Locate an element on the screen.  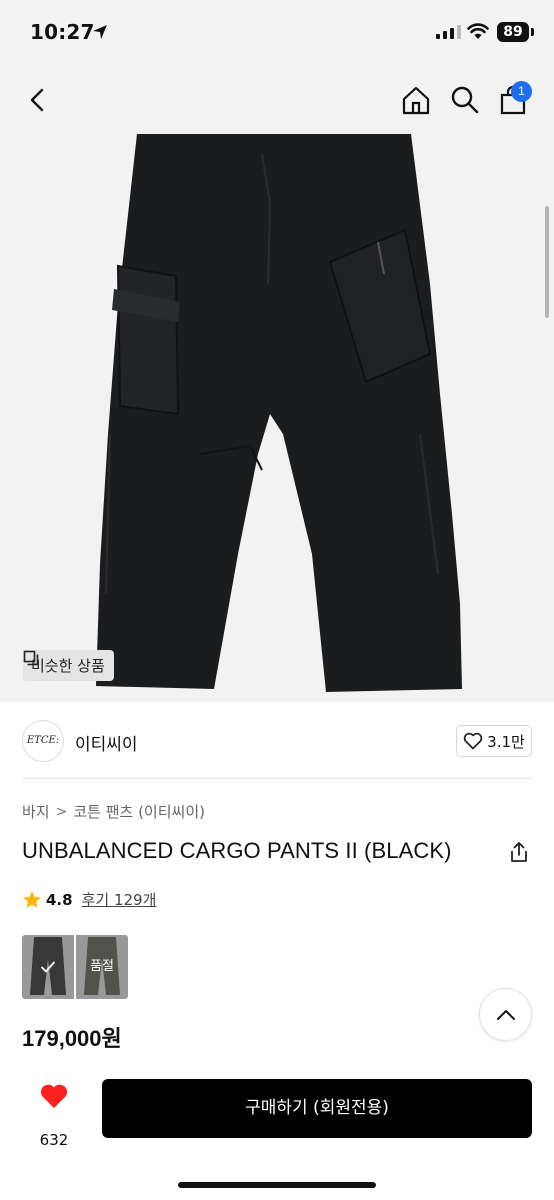
breadcrumb-subcategory: 코튼 팬츠 (이티씨이) is located at coordinates (139, 811).